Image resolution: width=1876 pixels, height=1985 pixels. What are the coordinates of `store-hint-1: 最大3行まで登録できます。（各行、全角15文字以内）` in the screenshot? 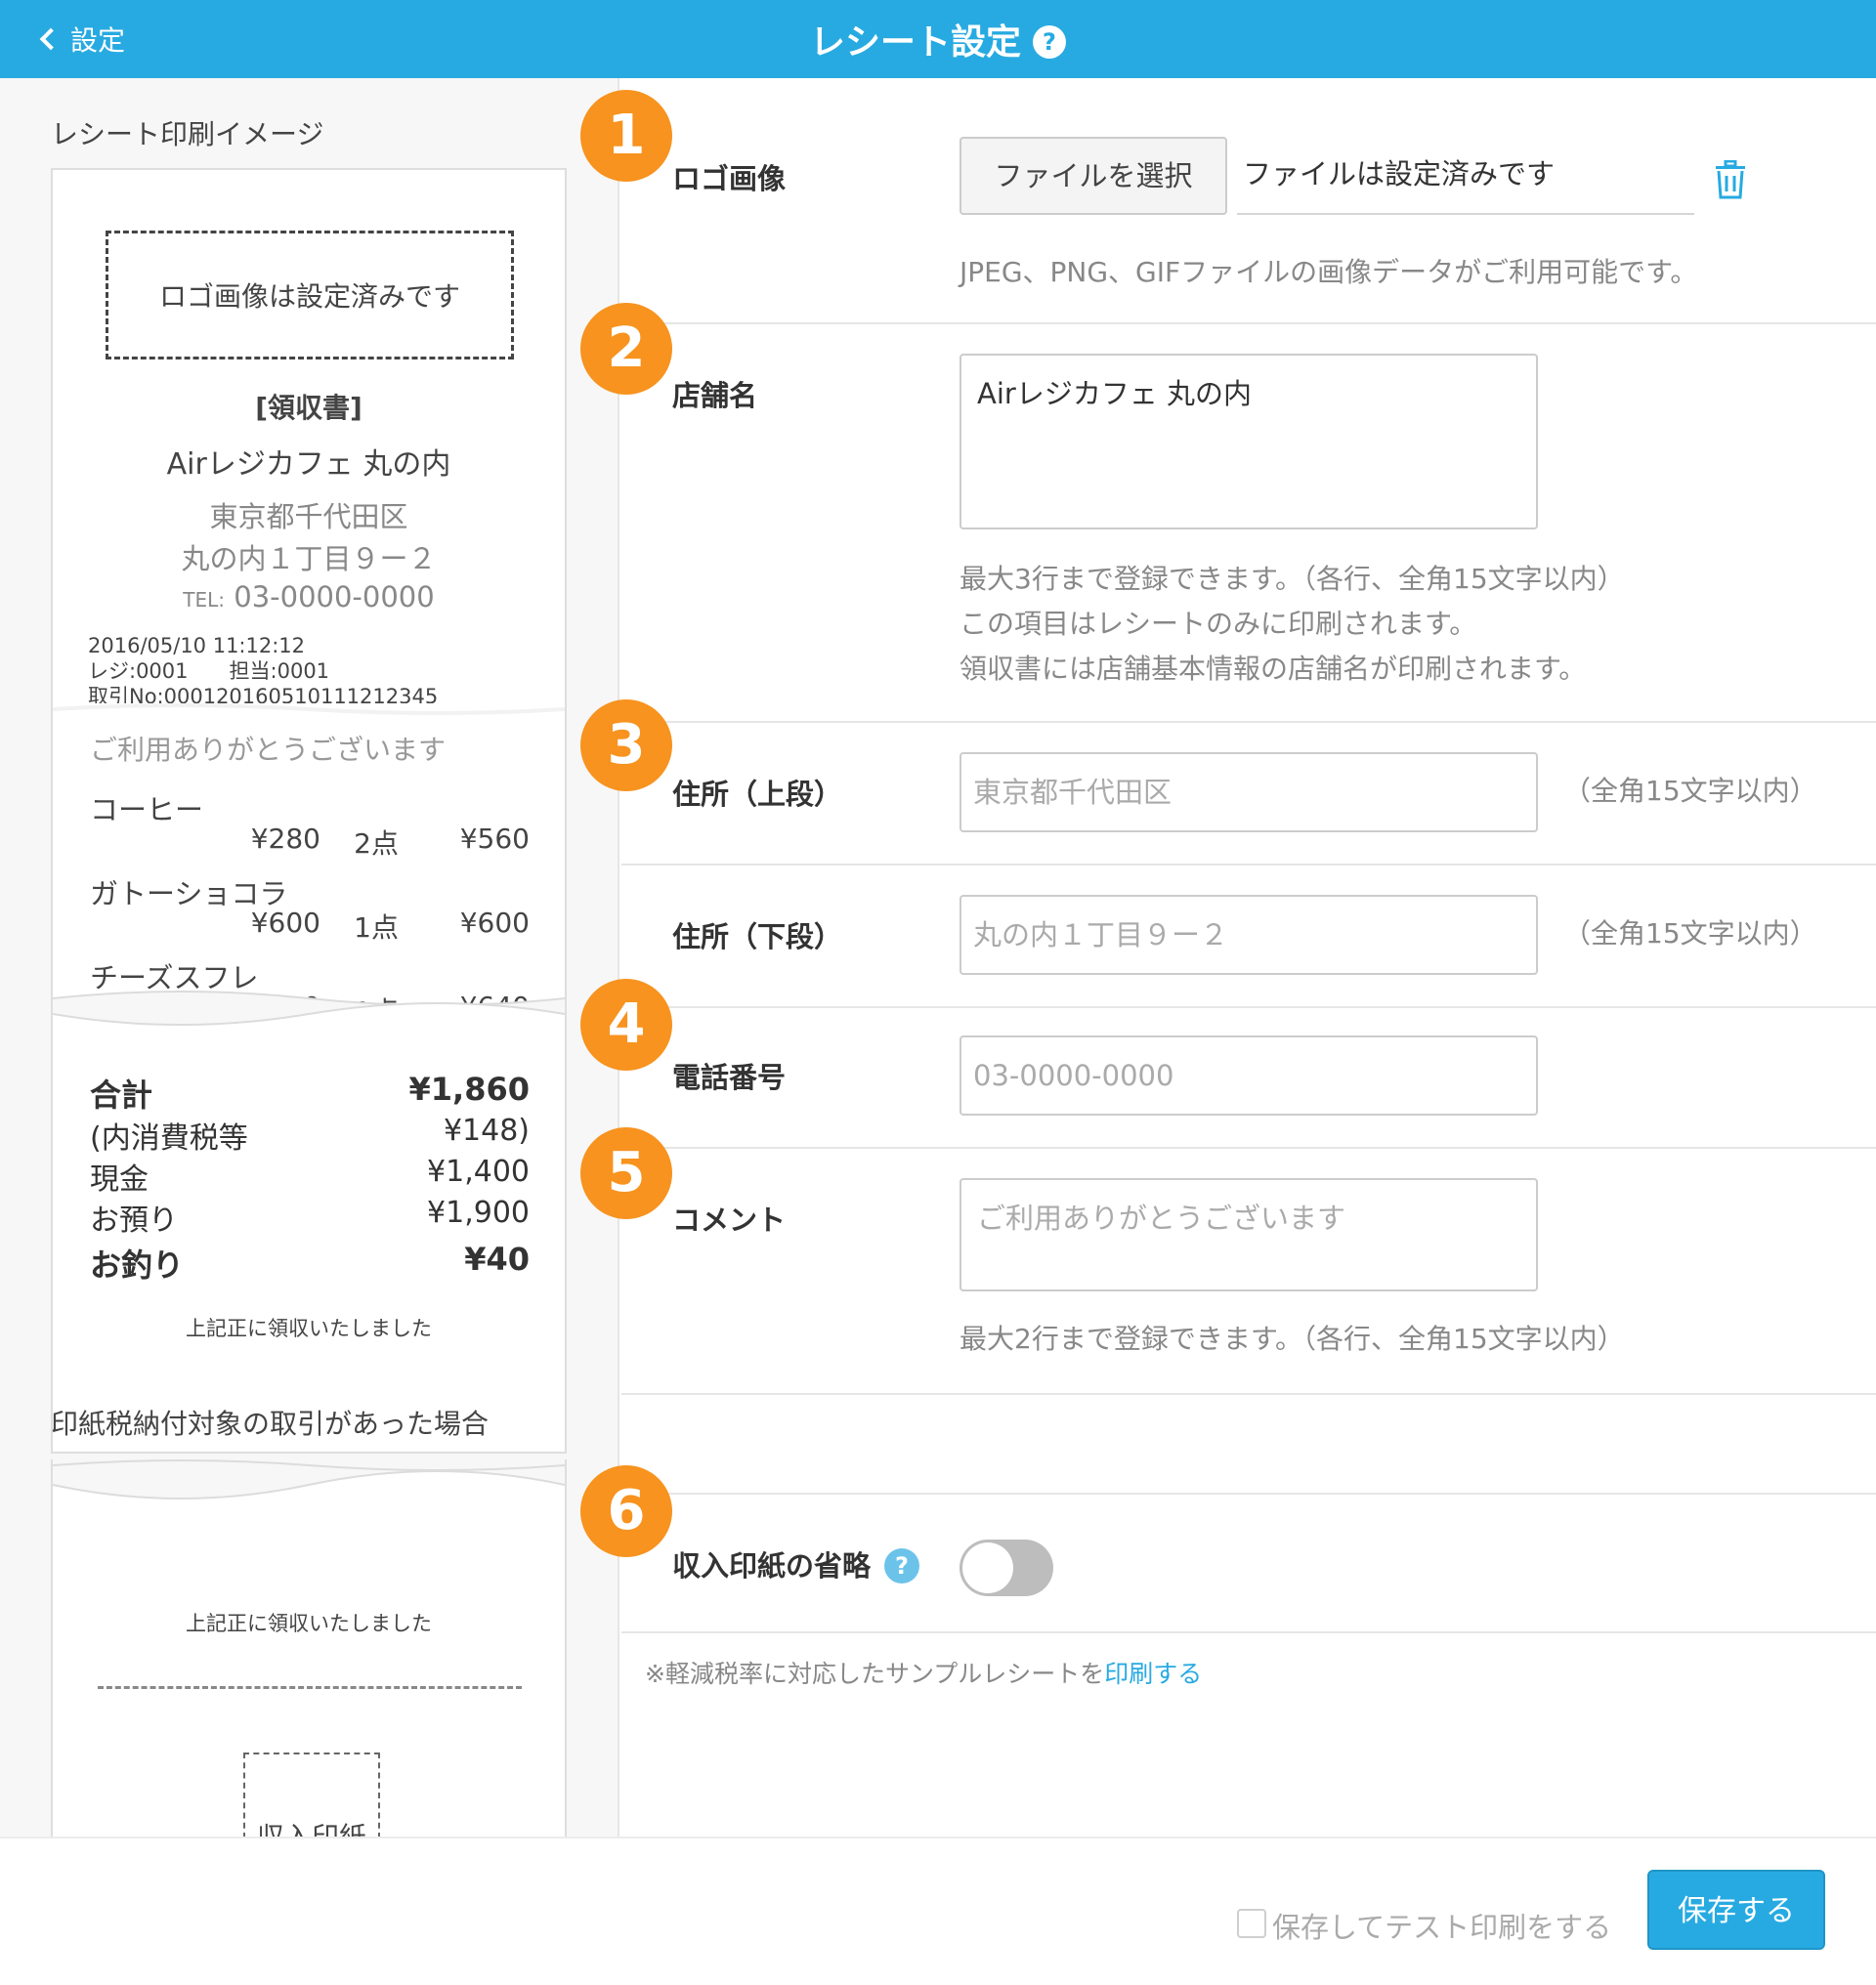 It's located at (1292, 579).